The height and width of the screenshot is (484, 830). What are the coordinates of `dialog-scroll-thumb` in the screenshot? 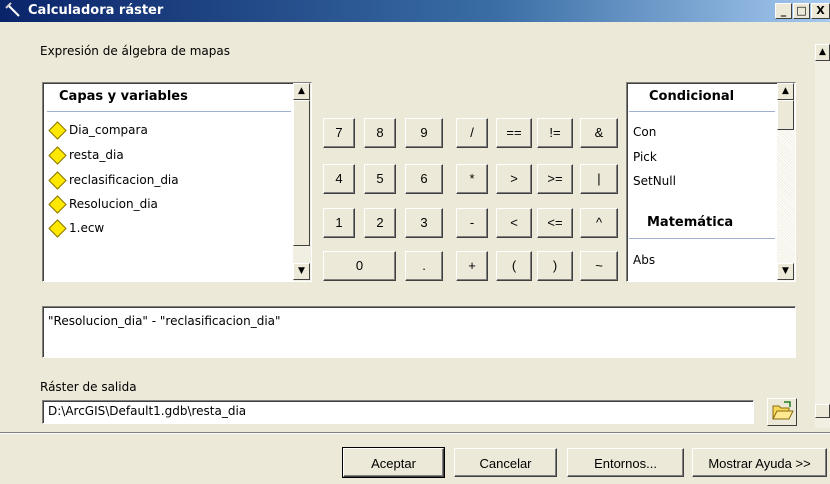 It's located at (822, 411).